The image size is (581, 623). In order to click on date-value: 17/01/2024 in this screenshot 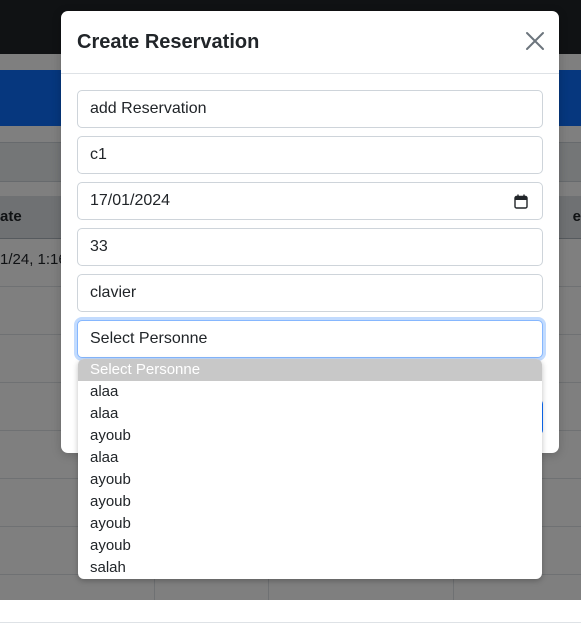, I will do `click(130, 200)`.